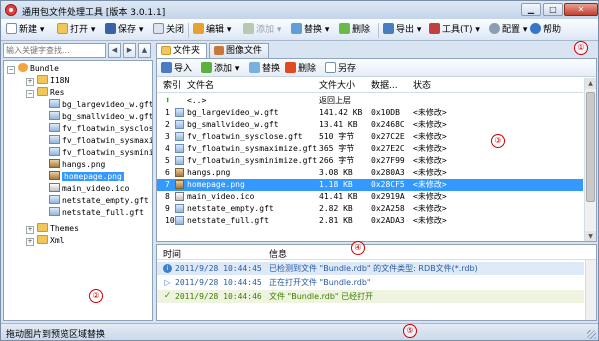 The height and width of the screenshot is (341, 599). I want to click on gft-file-icon, so click(54, 211).